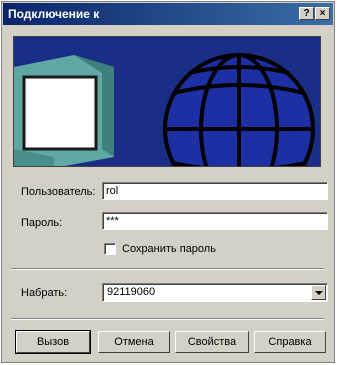  Describe the element at coordinates (110, 249) in the screenshot. I see `save-password-checkbox` at that location.